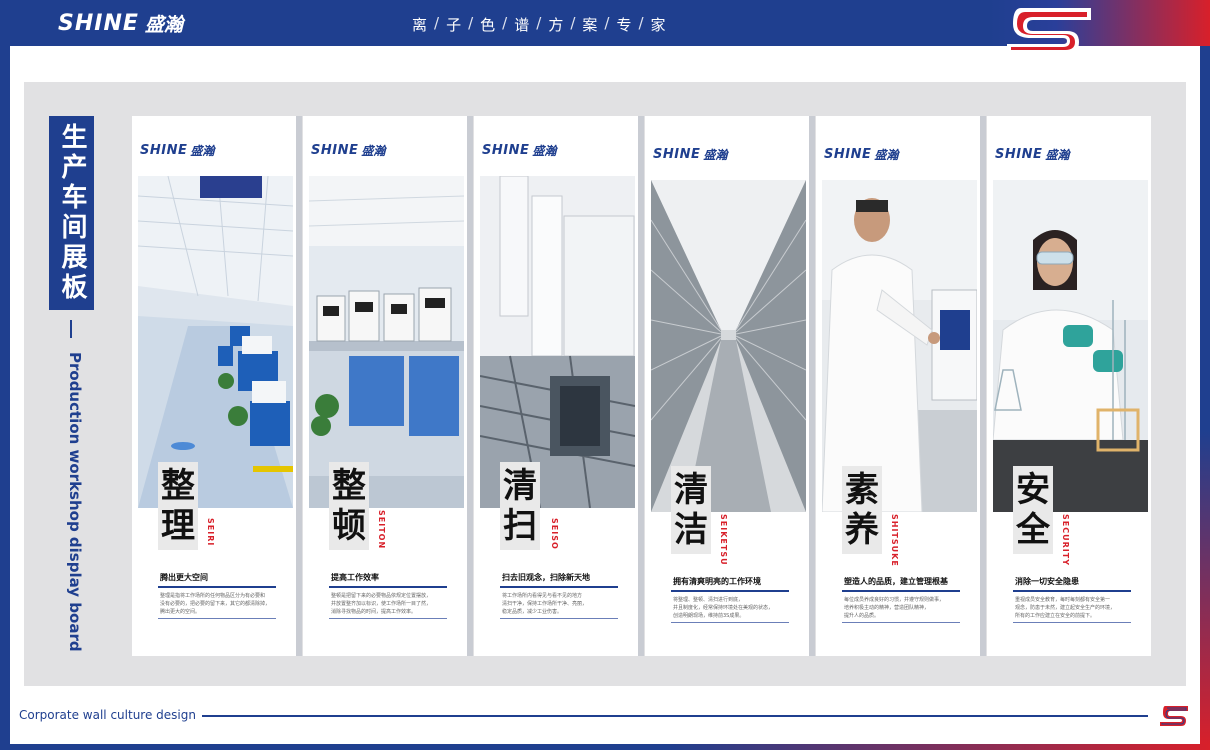  What do you see at coordinates (420, 25) in the screenshot?
I see `slogan-char: 离` at bounding box center [420, 25].